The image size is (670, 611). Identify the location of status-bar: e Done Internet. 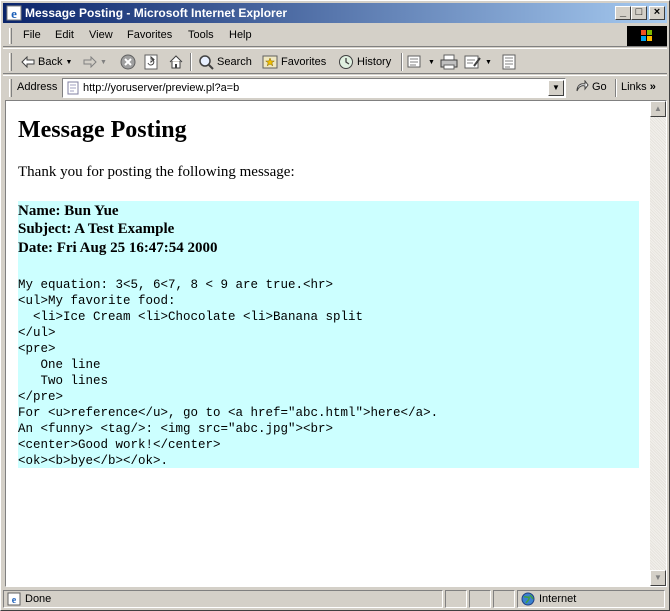
(335, 599).